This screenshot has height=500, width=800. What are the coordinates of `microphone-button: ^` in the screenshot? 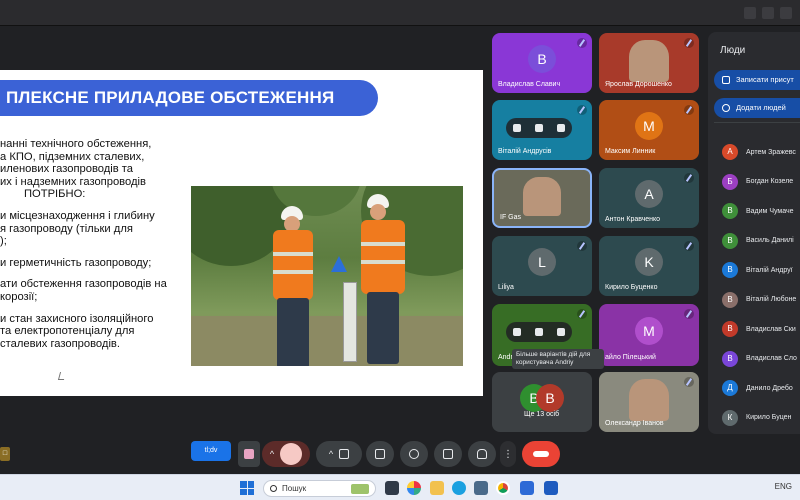 It's located at (286, 454).